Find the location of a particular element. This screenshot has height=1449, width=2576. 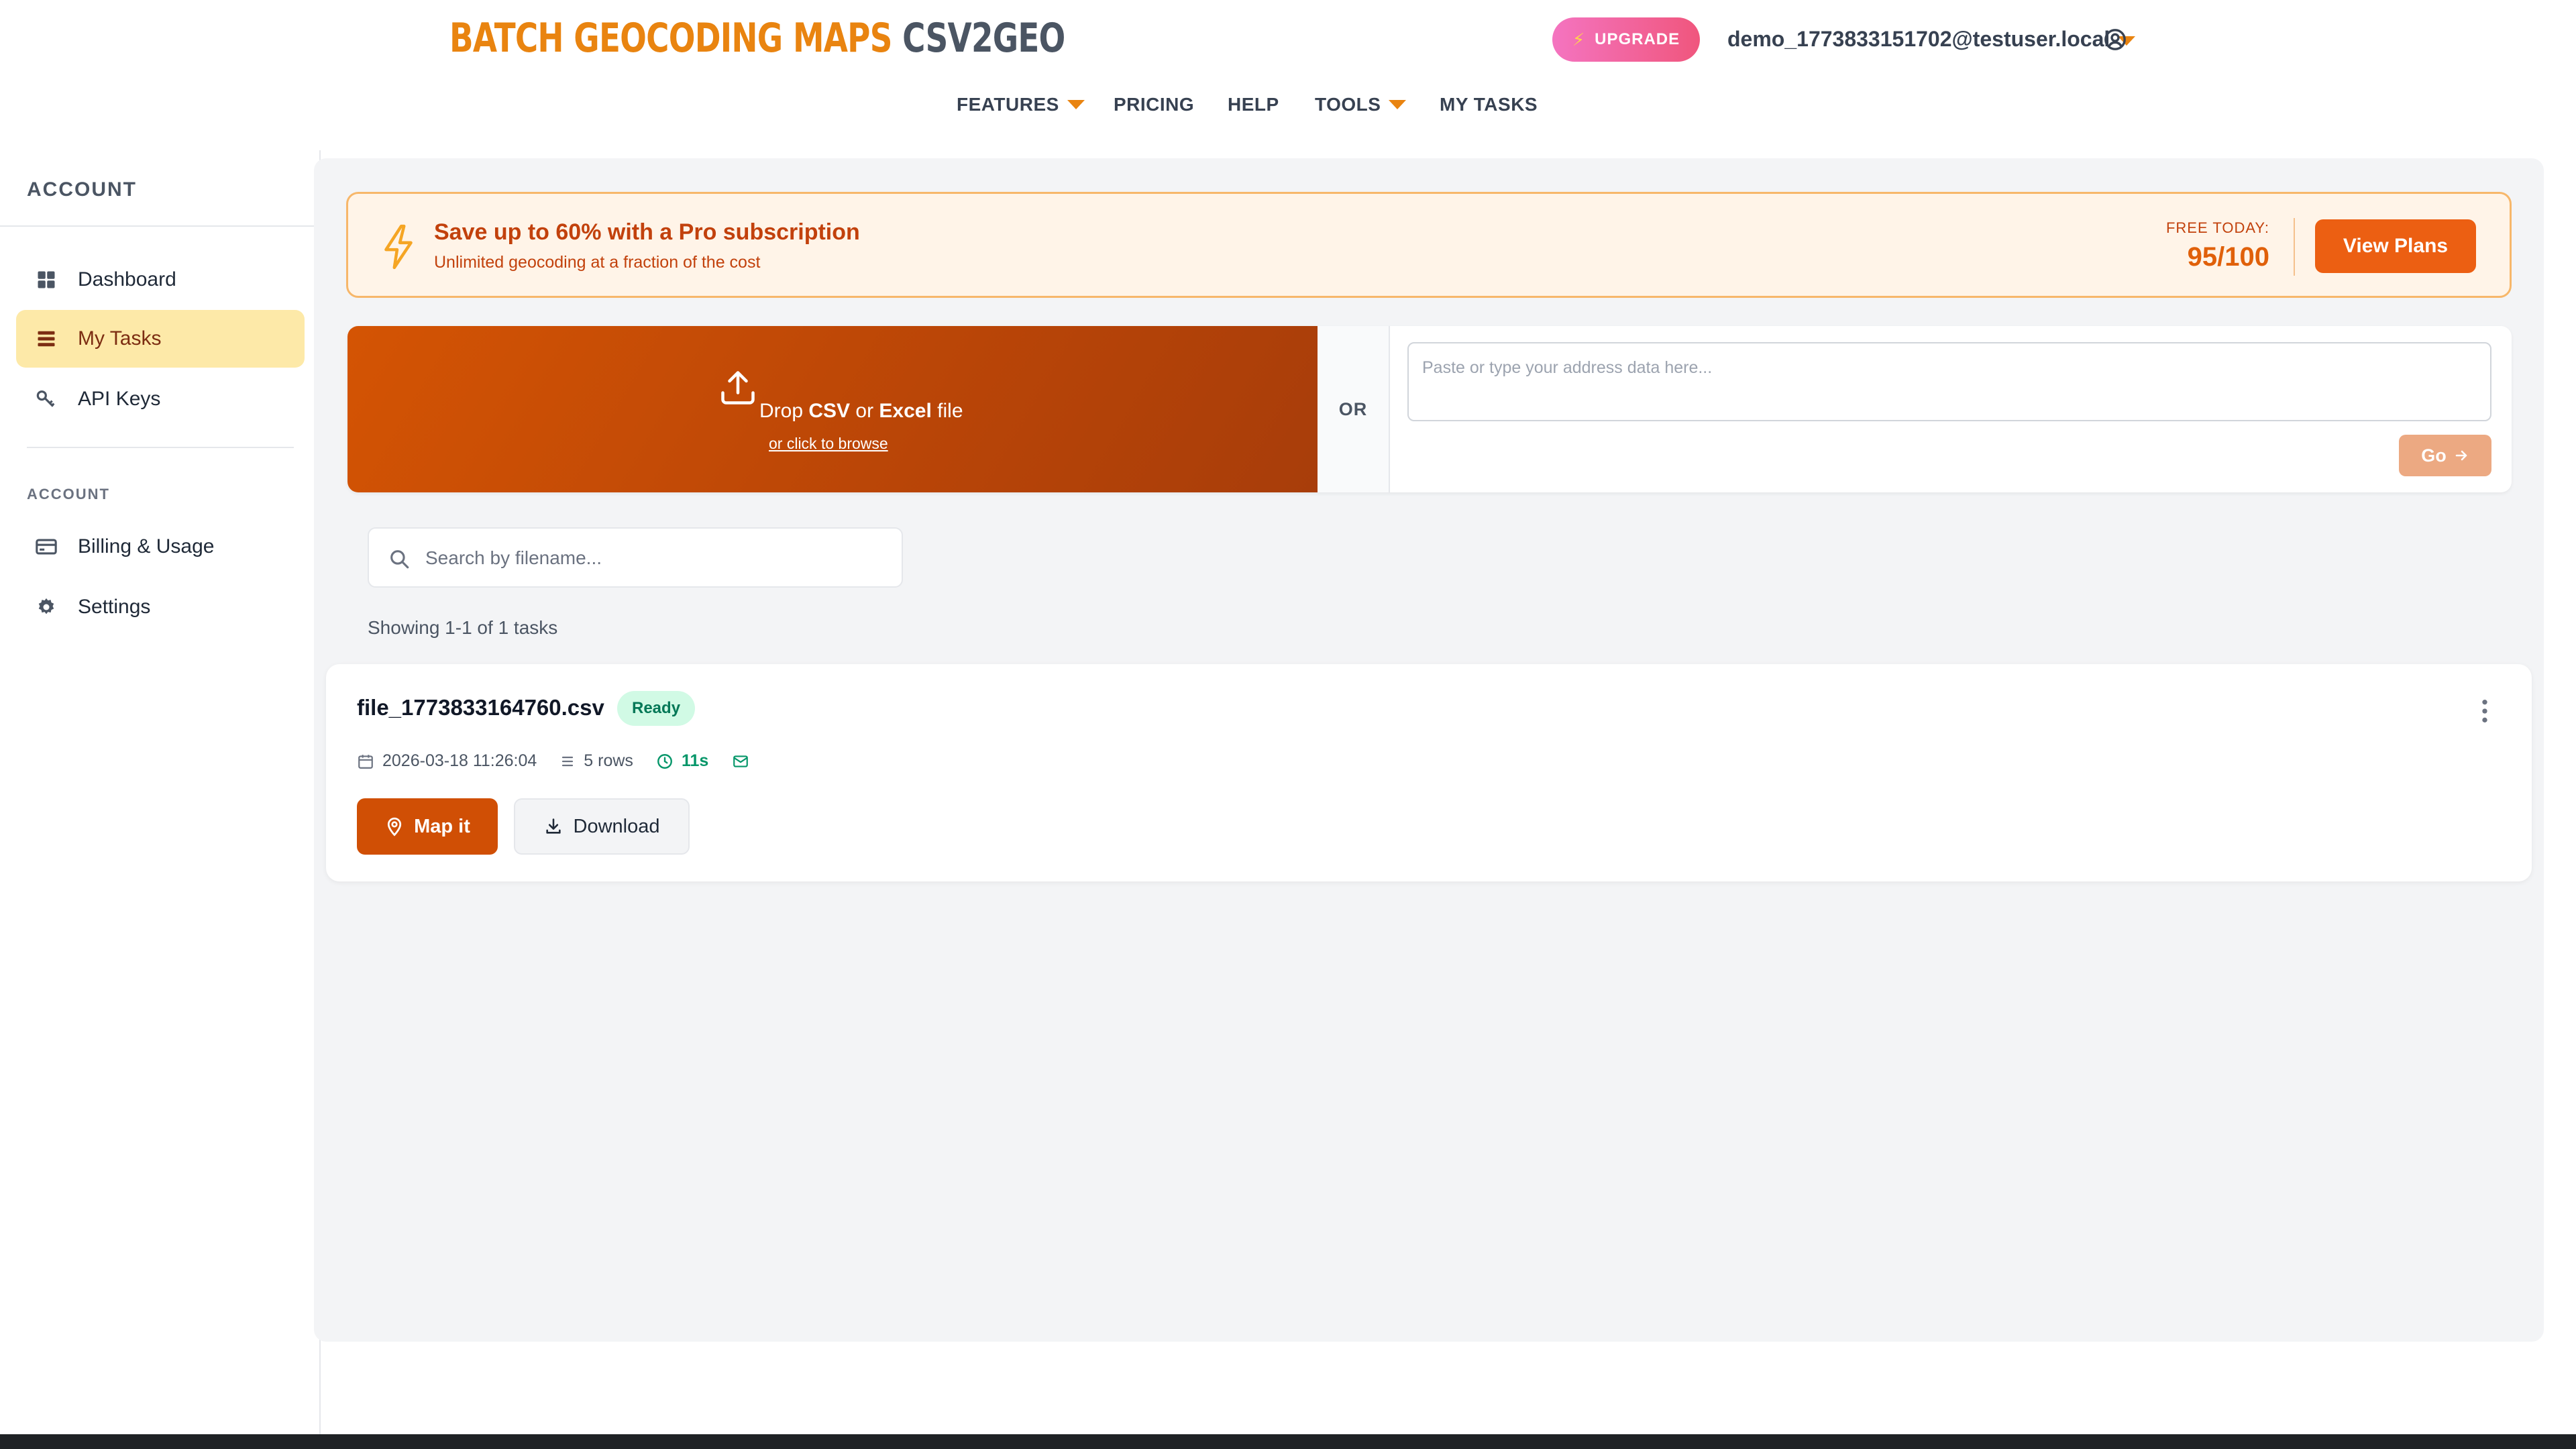

promo-title: Save up to 60% with a Pro subscription is located at coordinates (647, 232).